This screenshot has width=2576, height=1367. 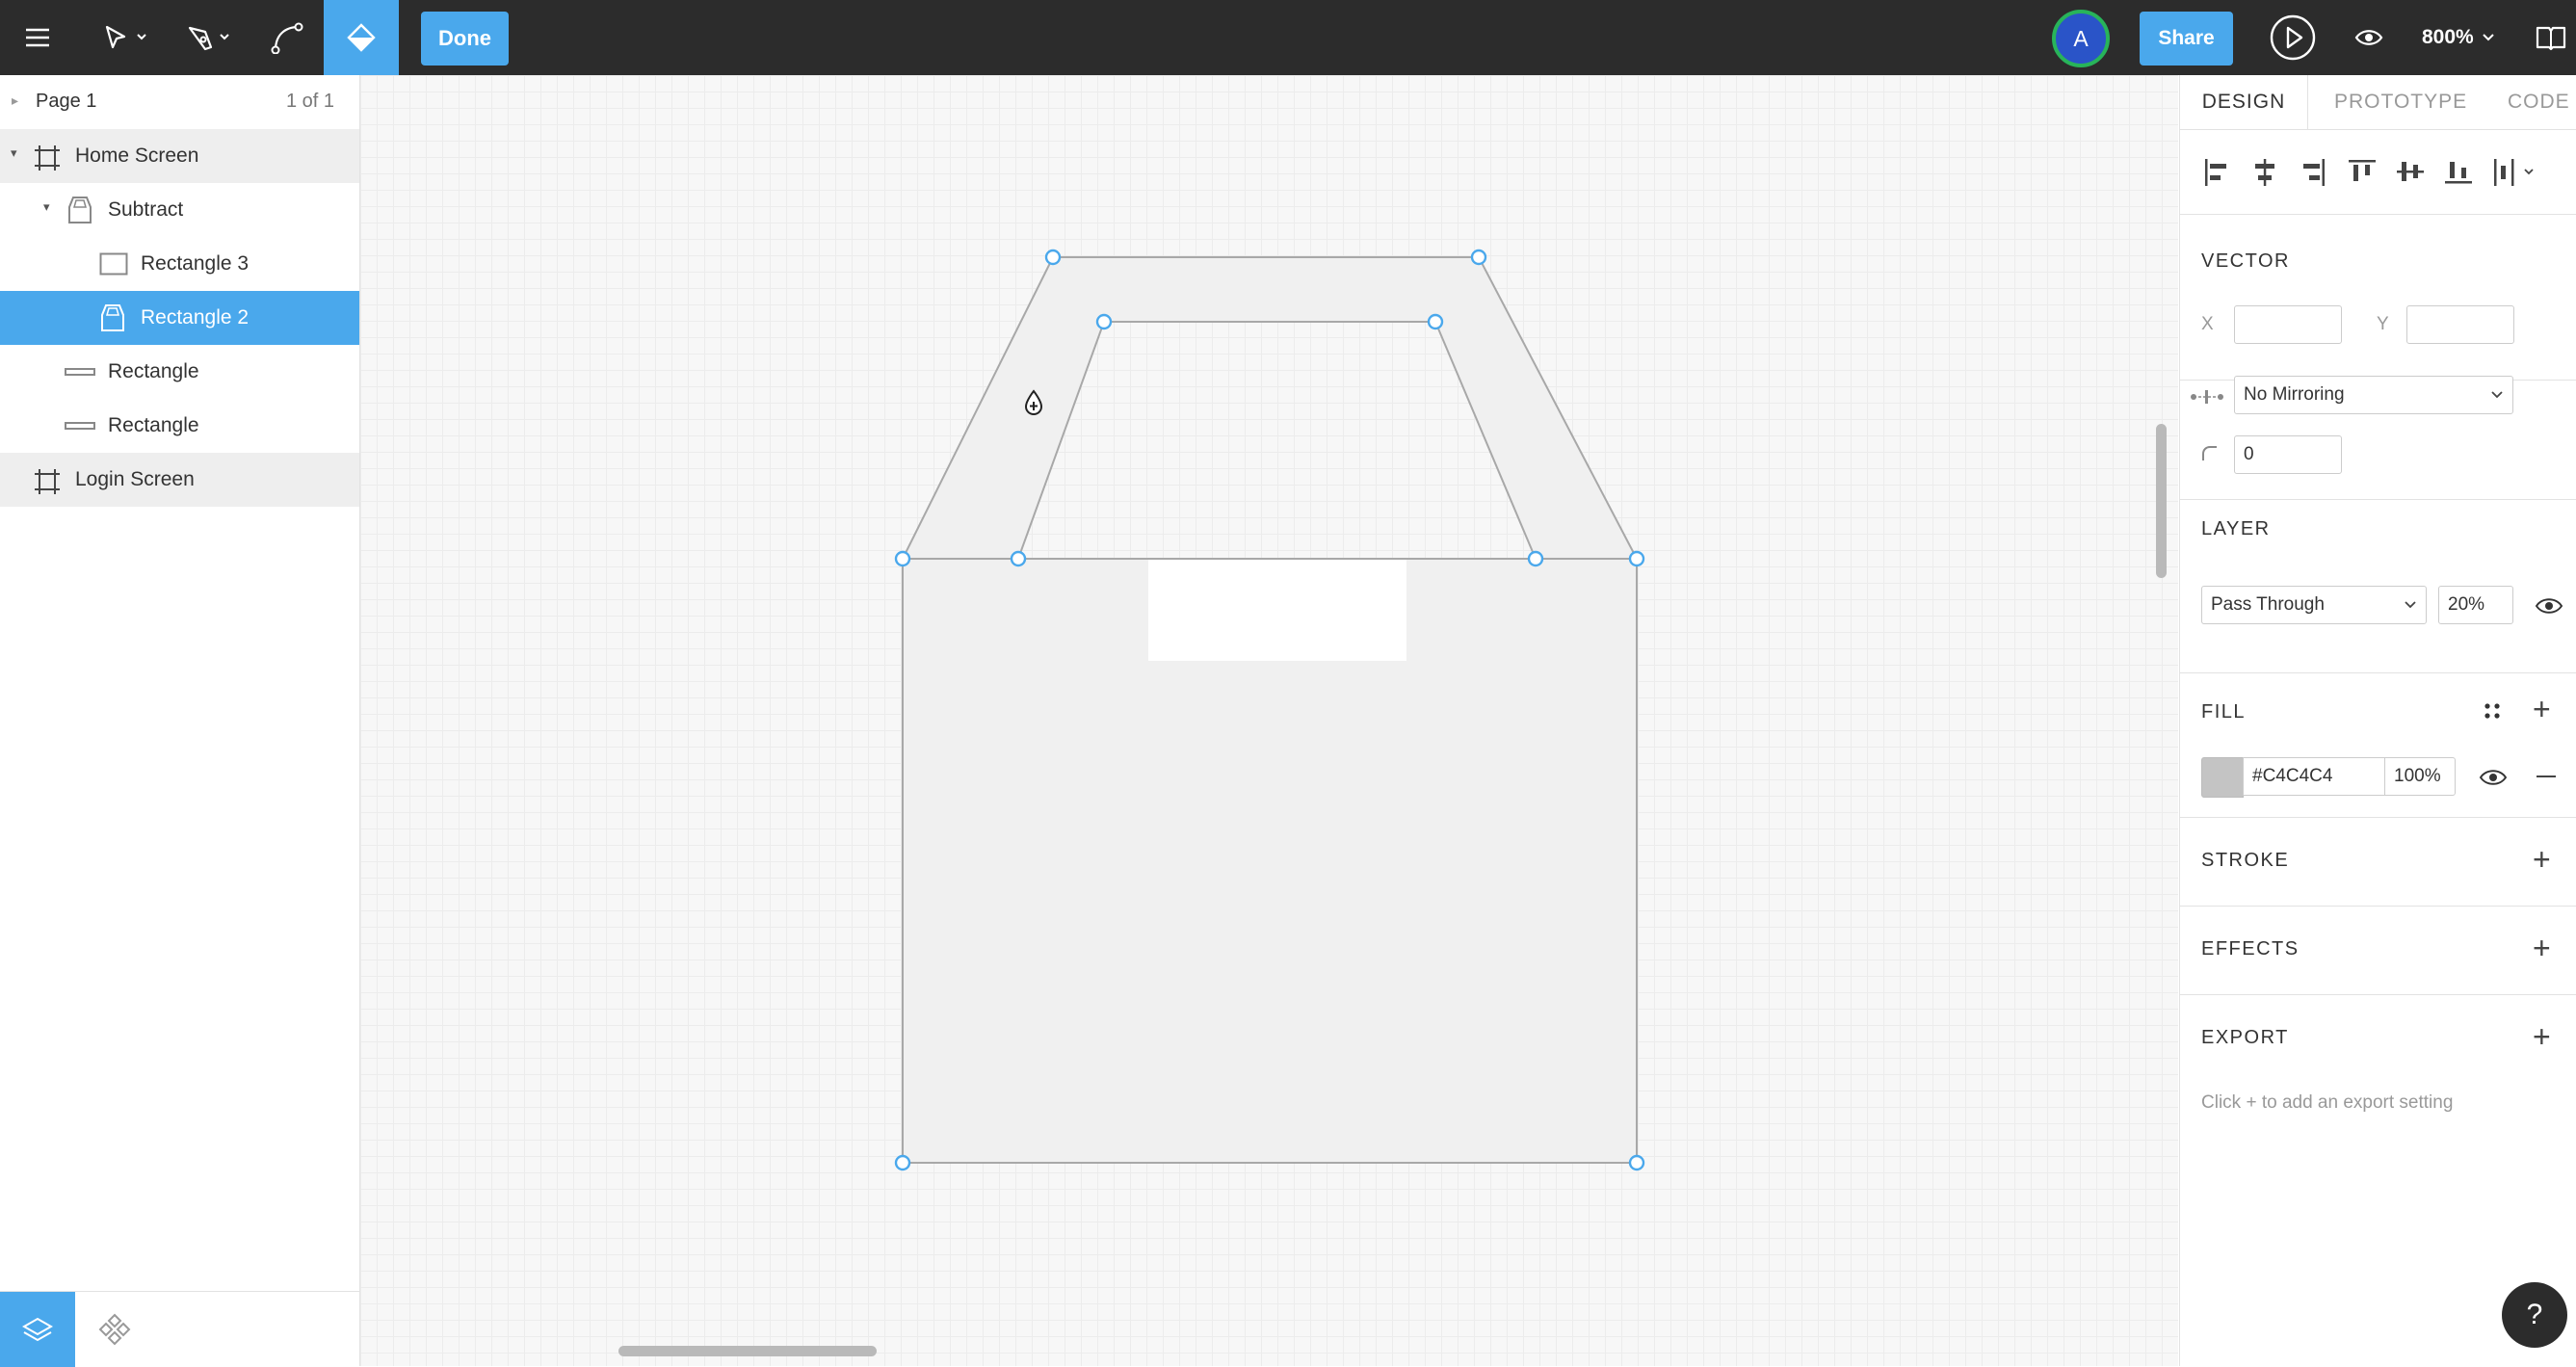 I want to click on current-page-name: Page 1, so click(x=66, y=101).